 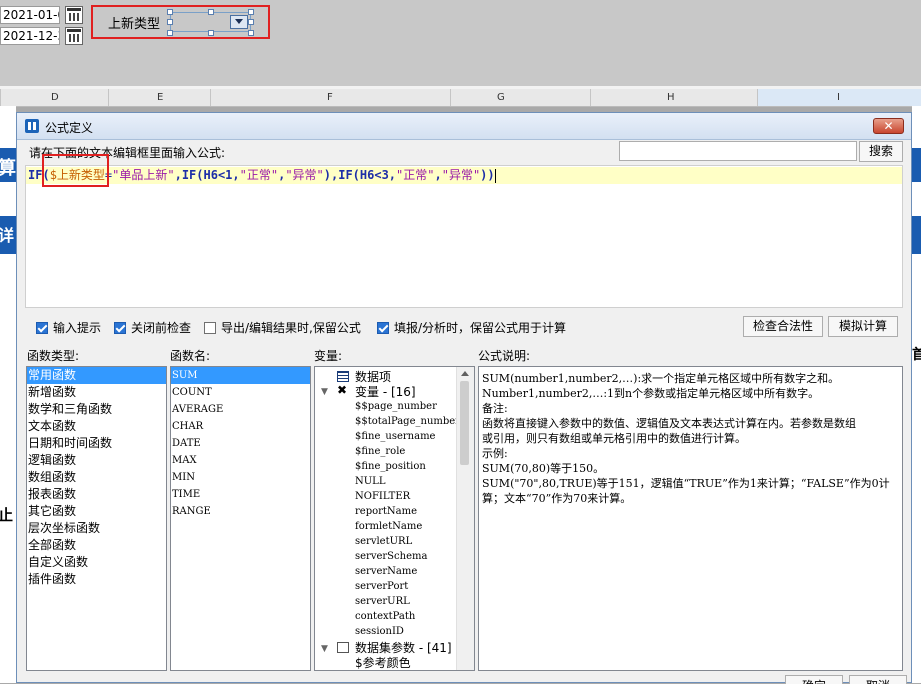 What do you see at coordinates (282, 329) in the screenshot?
I see `keep-on-export-checkbox: 导出/编辑结果时,保留公式` at bounding box center [282, 329].